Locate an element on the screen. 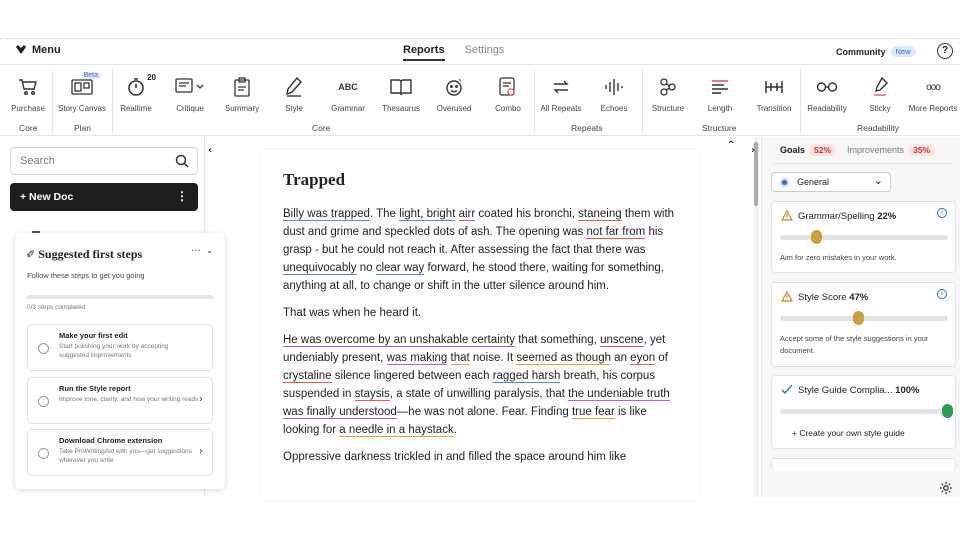  tool-all-repeats: All Repeats is located at coordinates (561, 89).